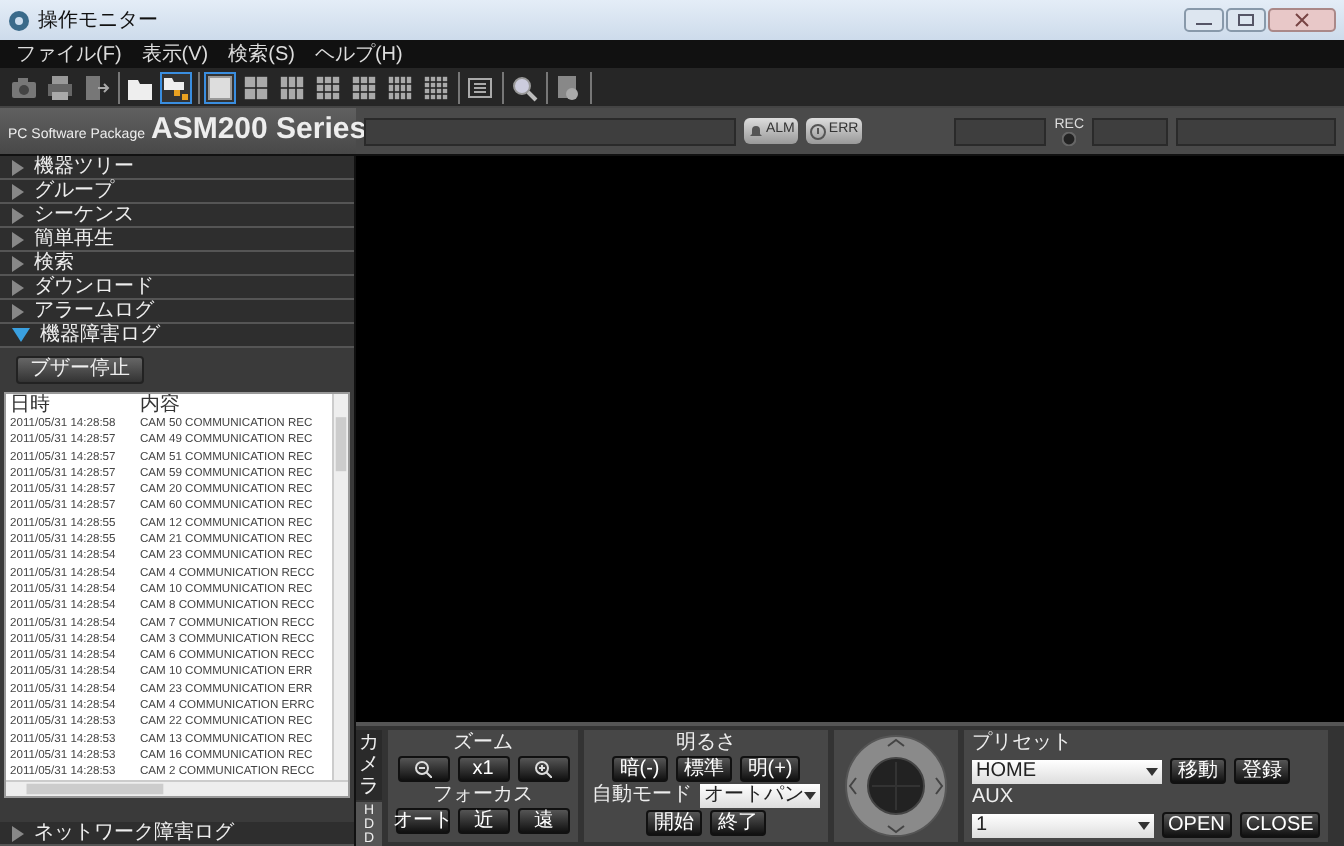 This screenshot has width=1344, height=846. Describe the element at coordinates (484, 821) in the screenshot. I see `control-button: 近` at that location.